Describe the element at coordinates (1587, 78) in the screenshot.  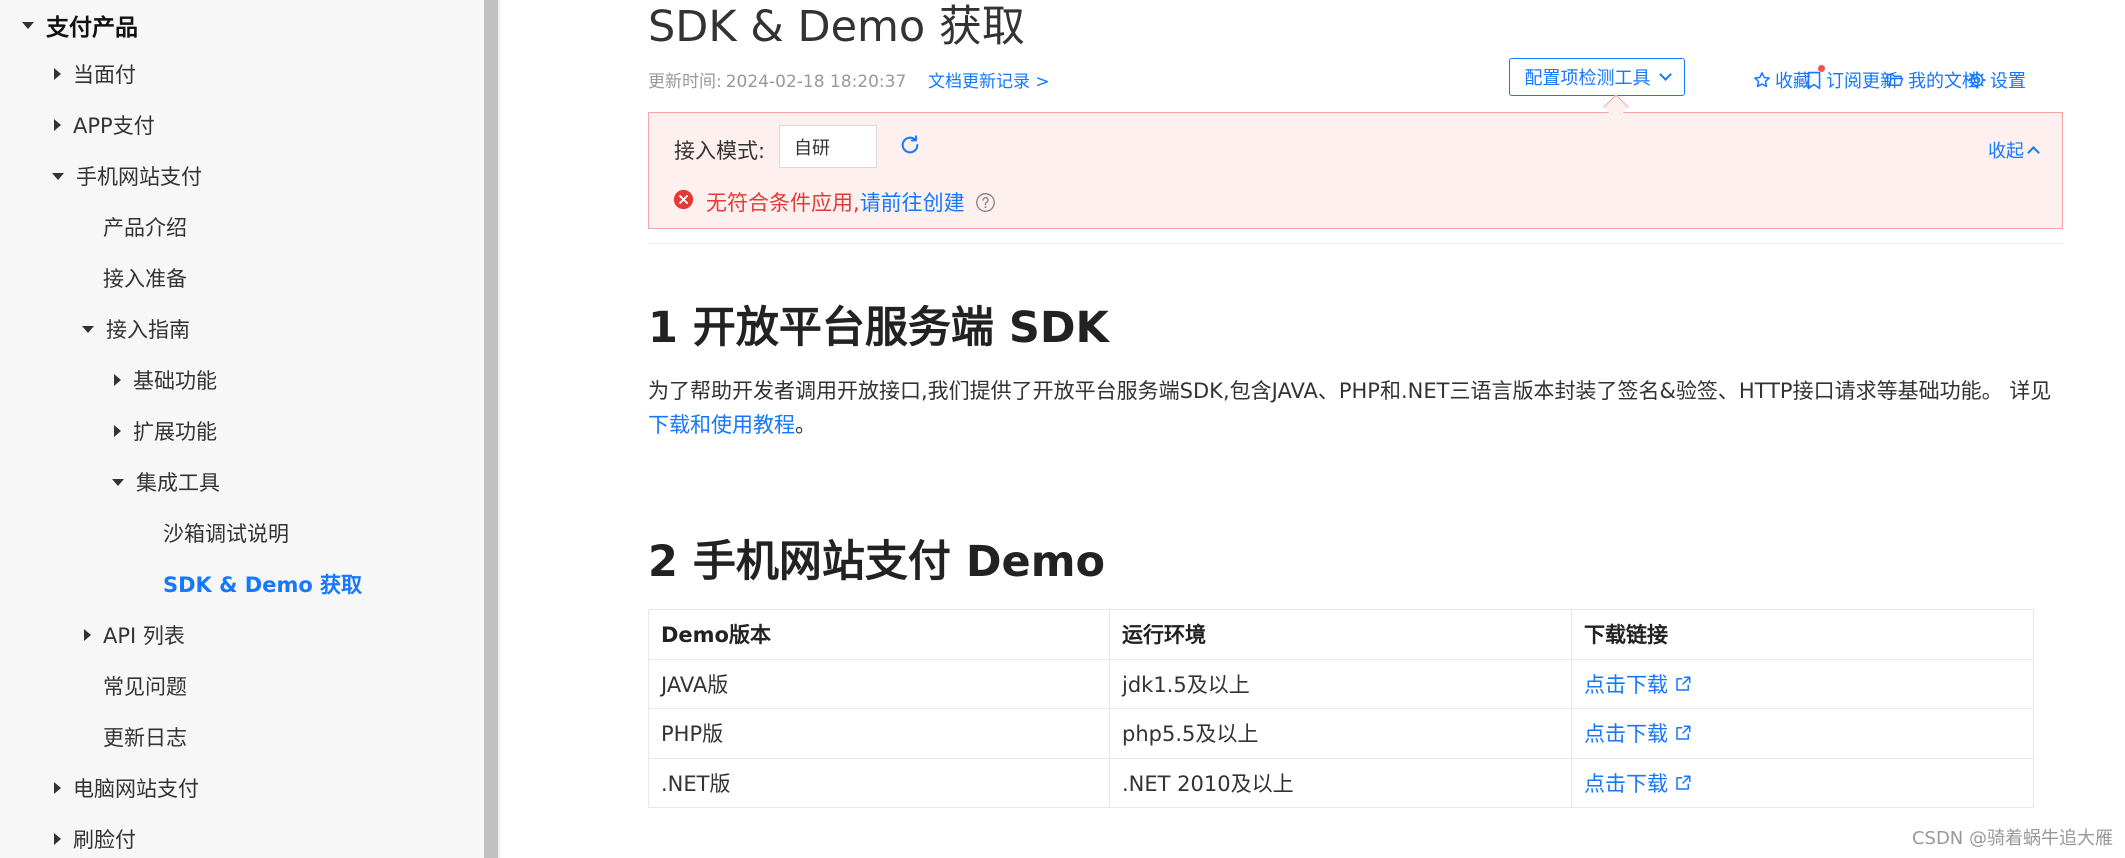
I see `config-check-tool-label: 配置项检测工具` at that location.